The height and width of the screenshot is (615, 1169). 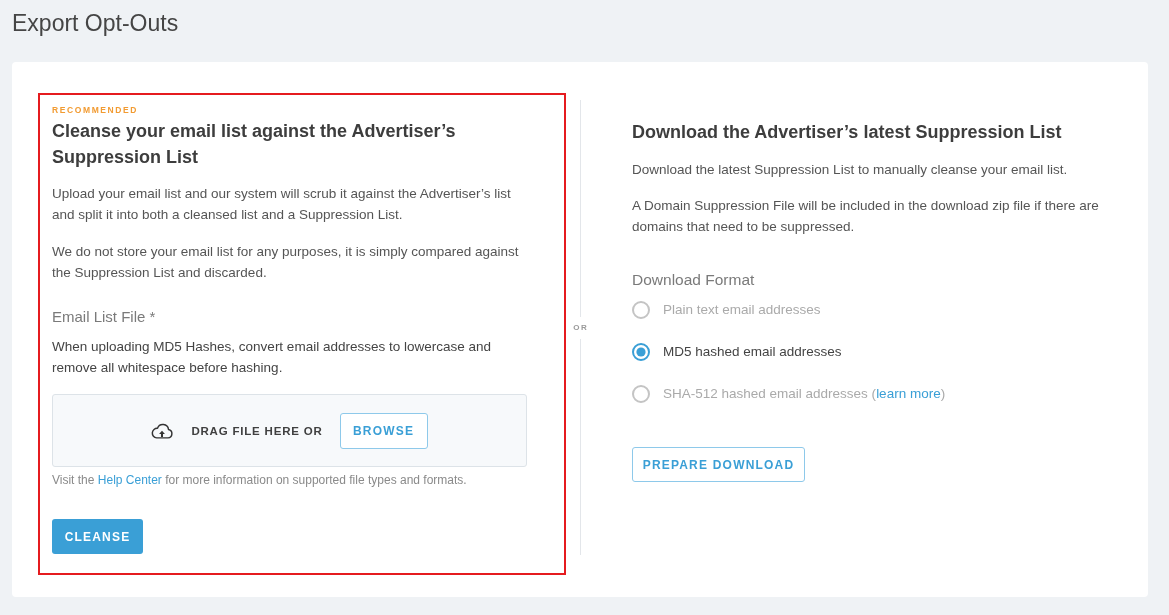 I want to click on section-heading: Cleanse your email list against the Advertiser’s Suppression List, so click(x=254, y=144).